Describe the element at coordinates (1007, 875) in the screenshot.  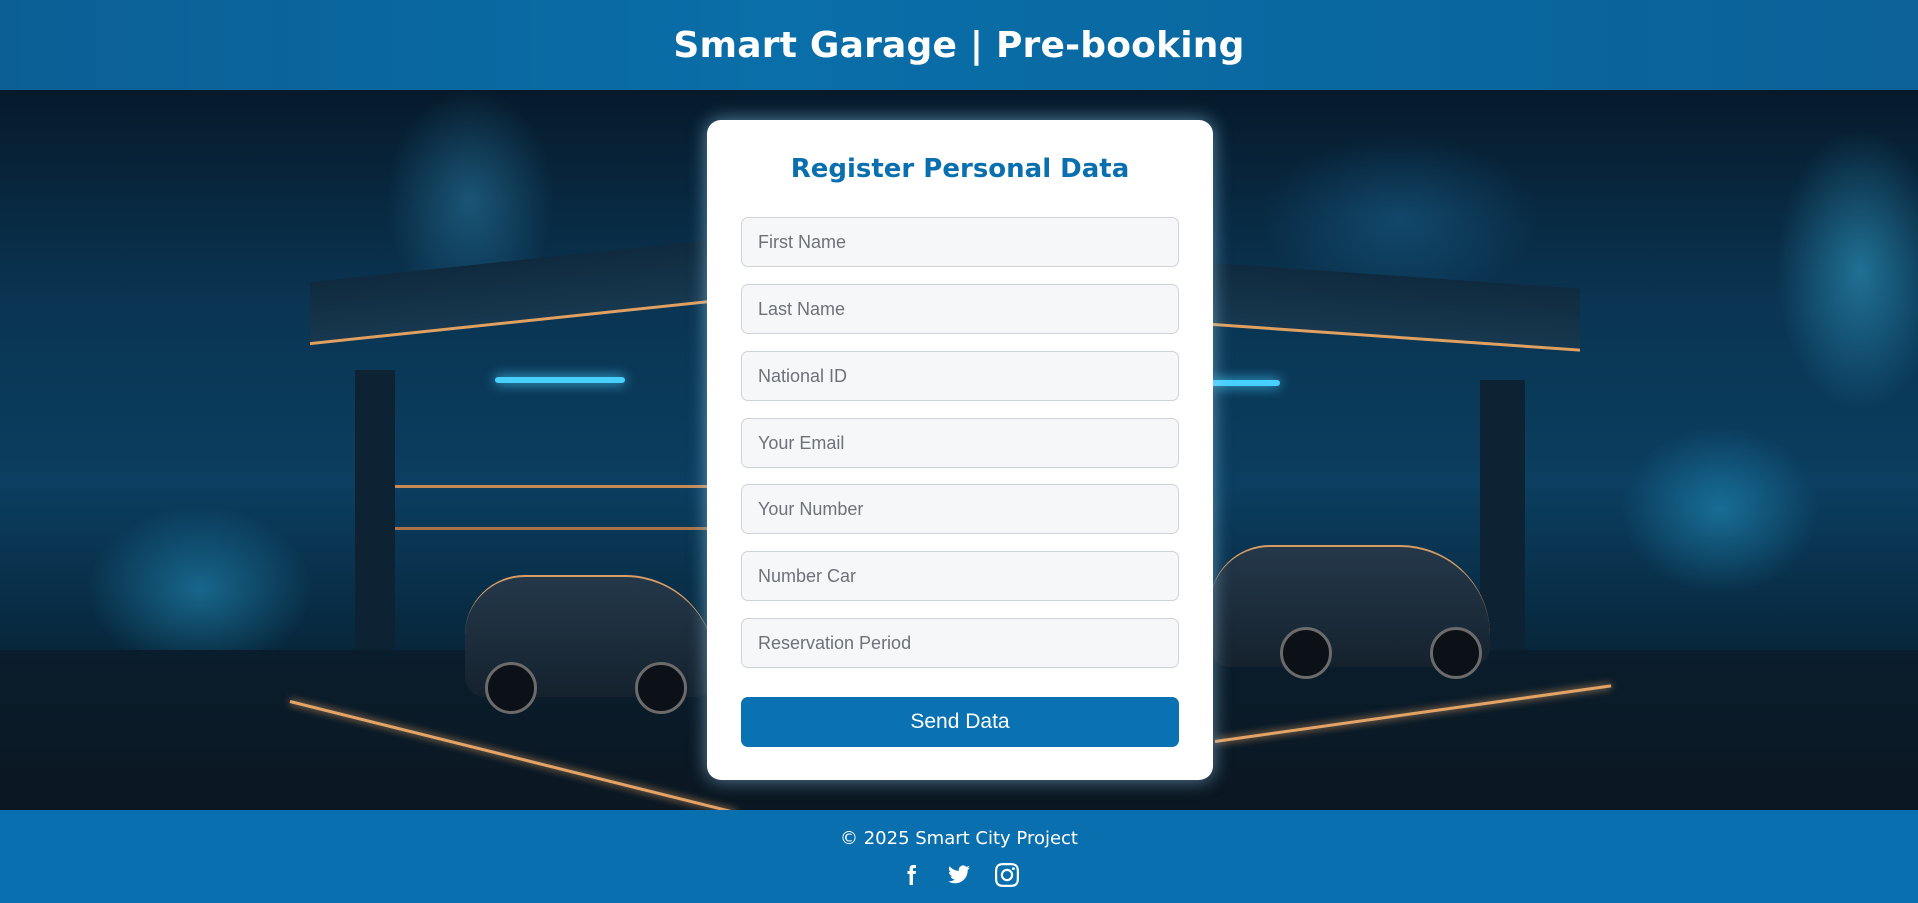
I see `instagram-icon` at that location.